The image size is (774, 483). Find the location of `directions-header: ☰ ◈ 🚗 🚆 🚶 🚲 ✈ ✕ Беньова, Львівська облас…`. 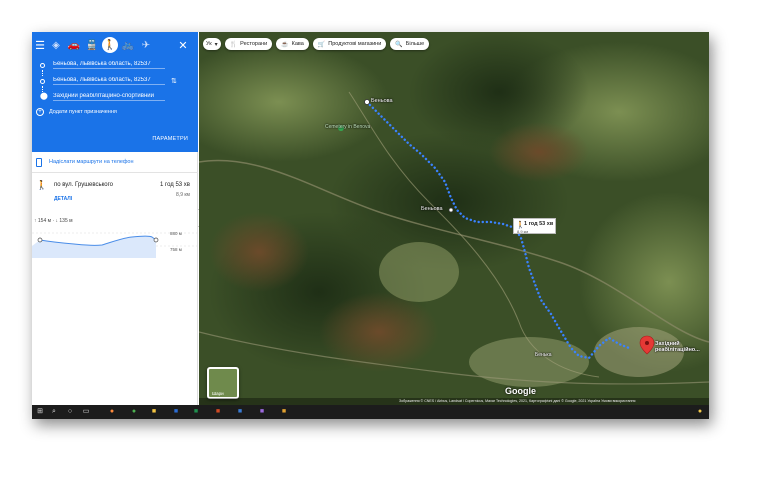

directions-header: ☰ ◈ 🚗 🚆 🚶 🚲 ✈ ✕ Беньова, Львівська облас… is located at coordinates (115, 92).